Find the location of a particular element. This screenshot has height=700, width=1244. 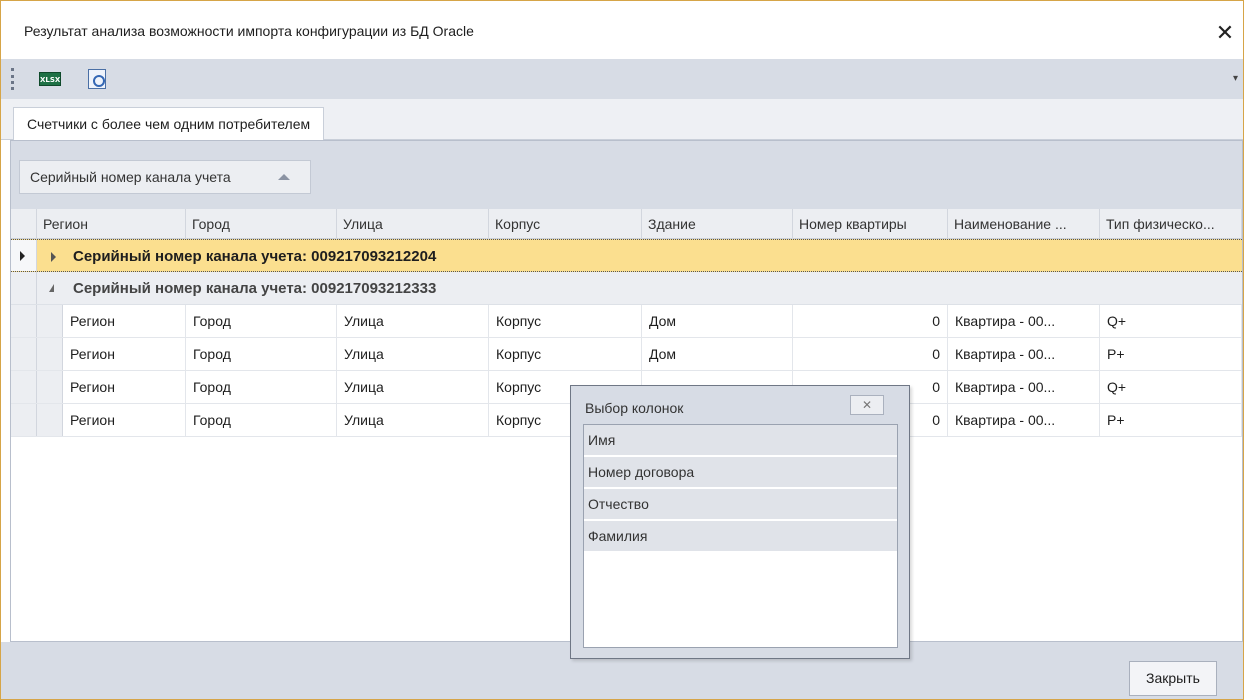

export-xlsx-button: XLSX is located at coordinates (50, 79).